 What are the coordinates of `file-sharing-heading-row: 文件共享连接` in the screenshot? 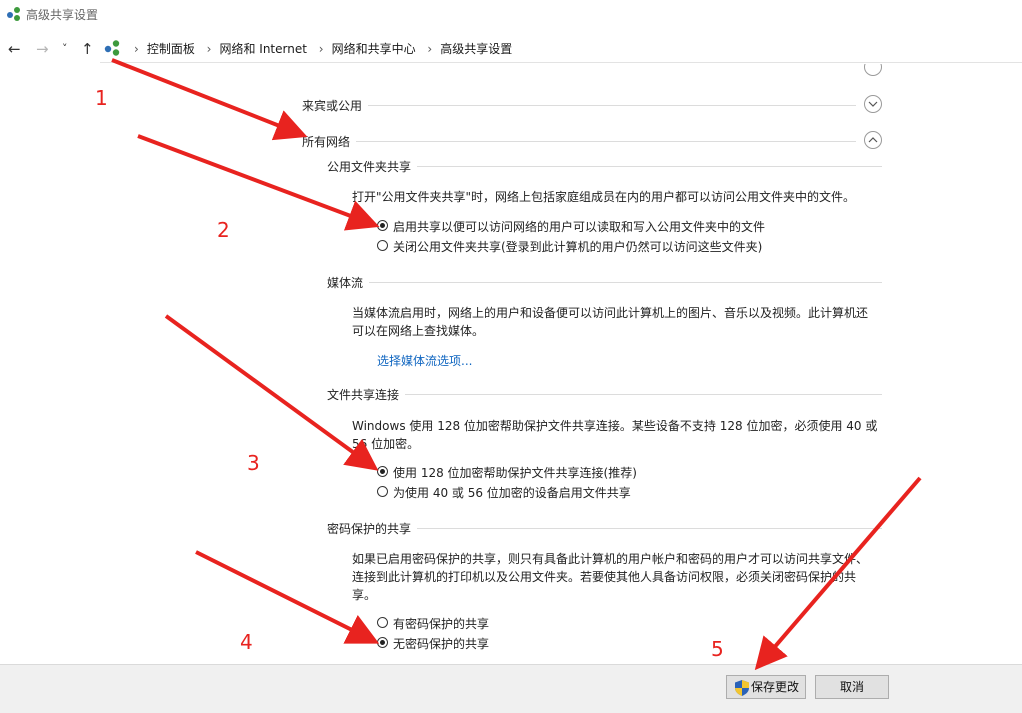 It's located at (604, 394).